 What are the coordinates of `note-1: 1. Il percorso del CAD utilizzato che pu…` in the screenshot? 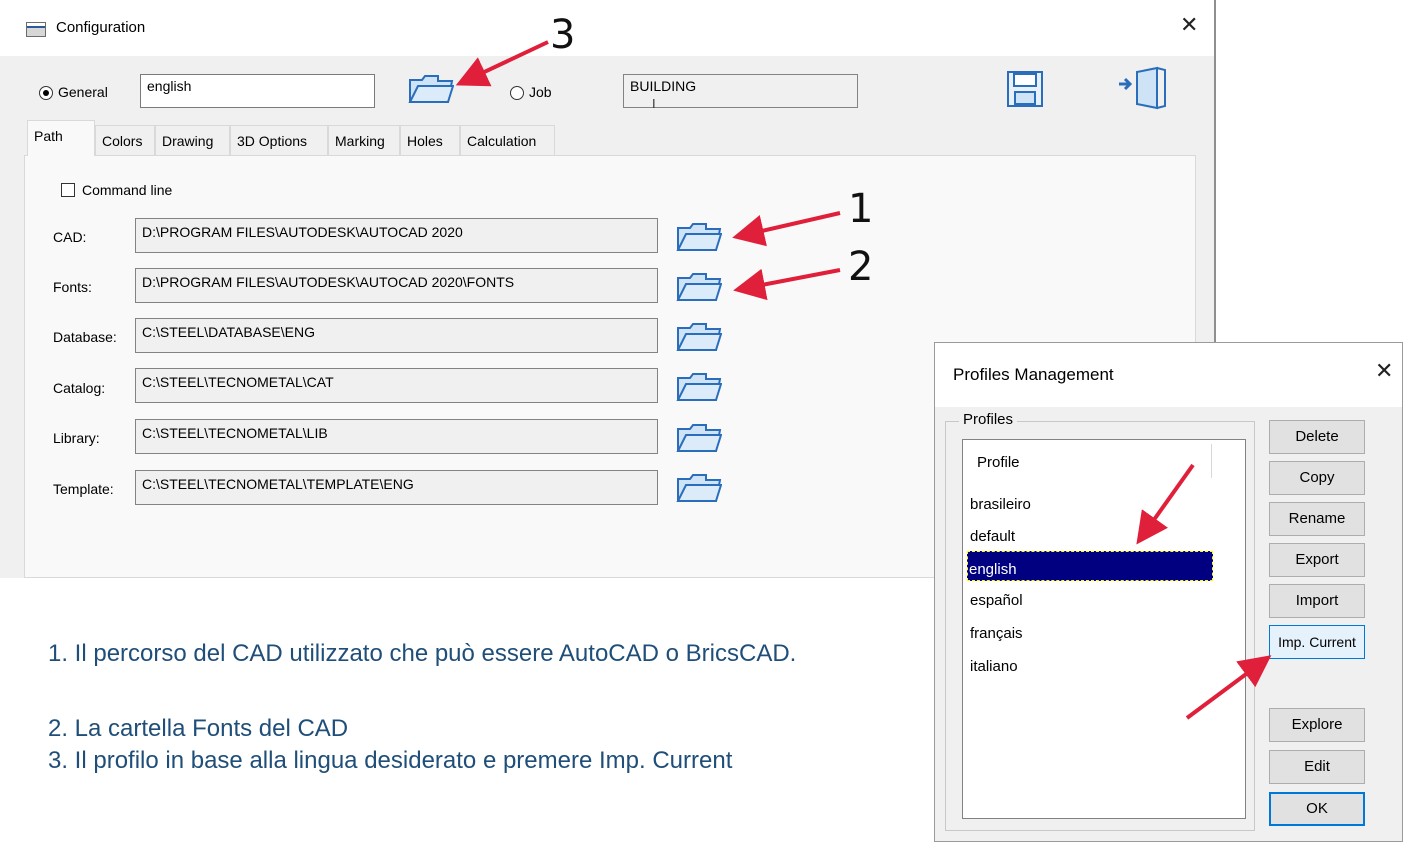 It's located at (422, 653).